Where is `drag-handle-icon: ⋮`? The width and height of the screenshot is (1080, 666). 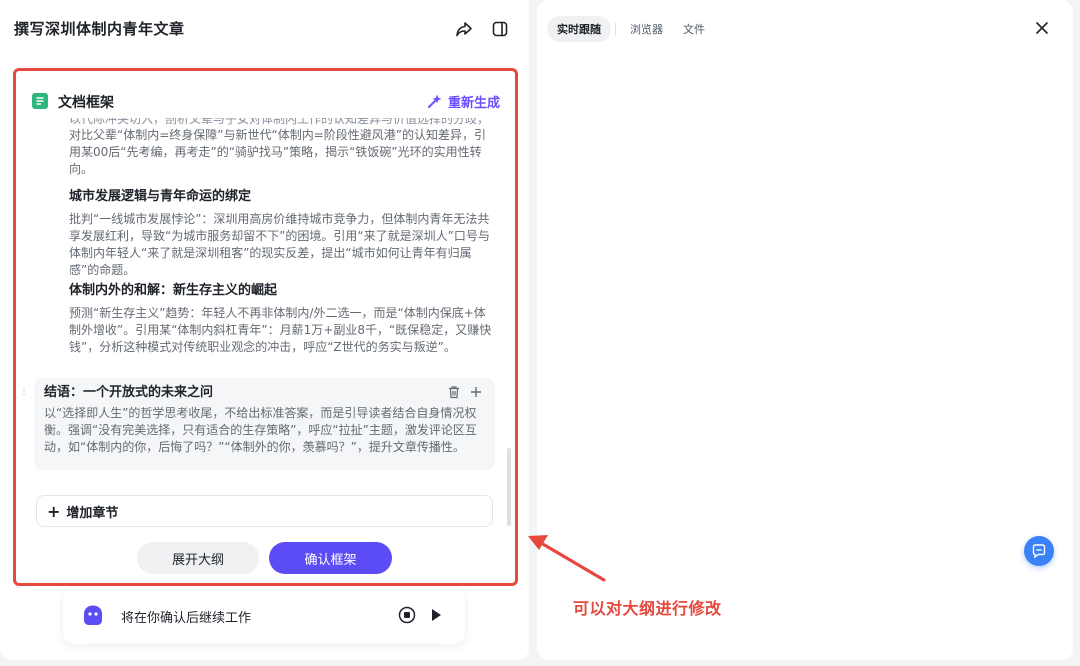
drag-handle-icon: ⋮ is located at coordinates (24, 392).